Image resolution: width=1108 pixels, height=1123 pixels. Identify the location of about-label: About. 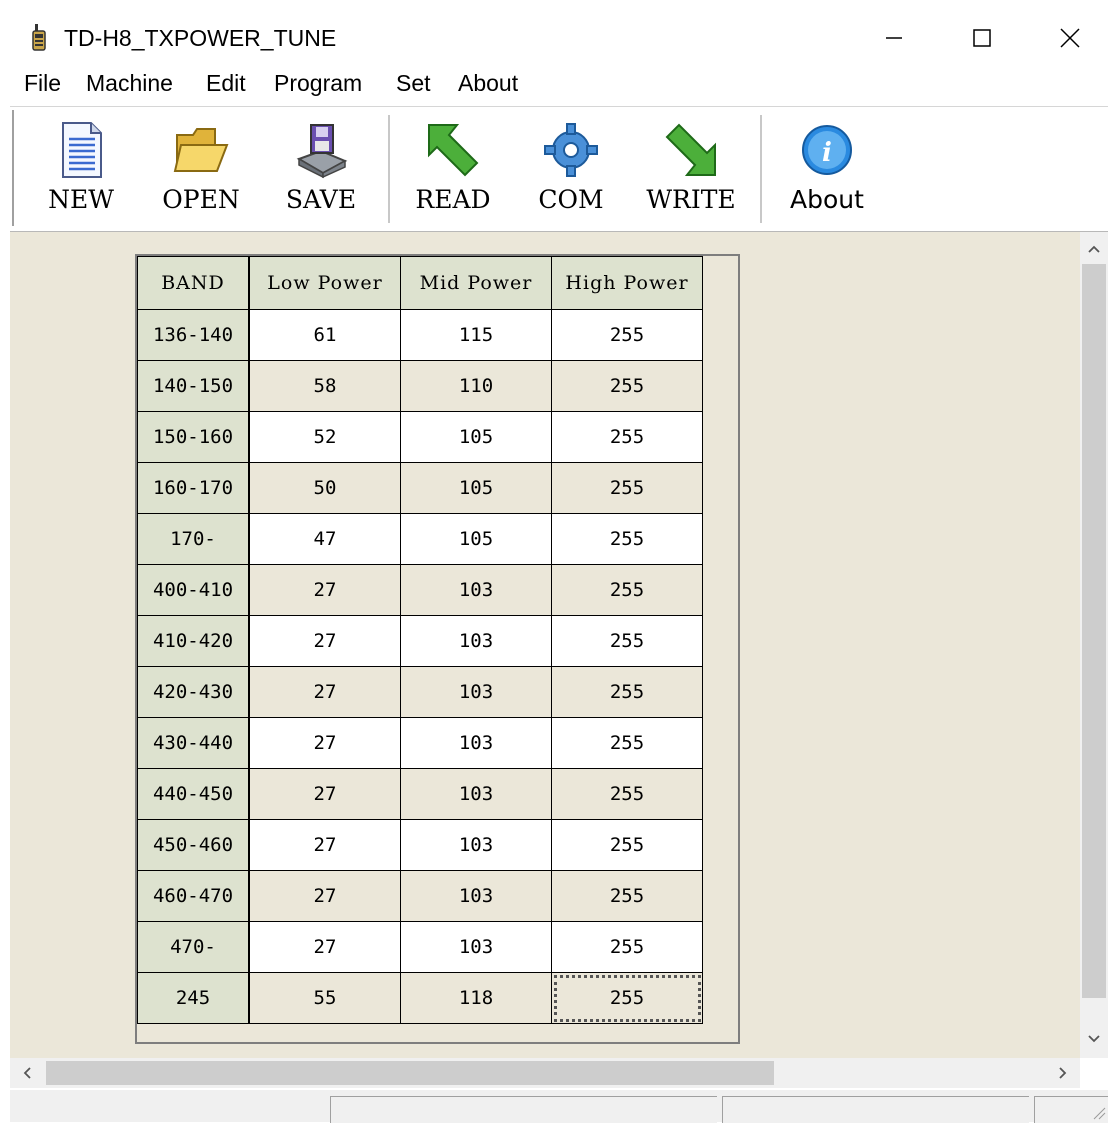
(827, 199).